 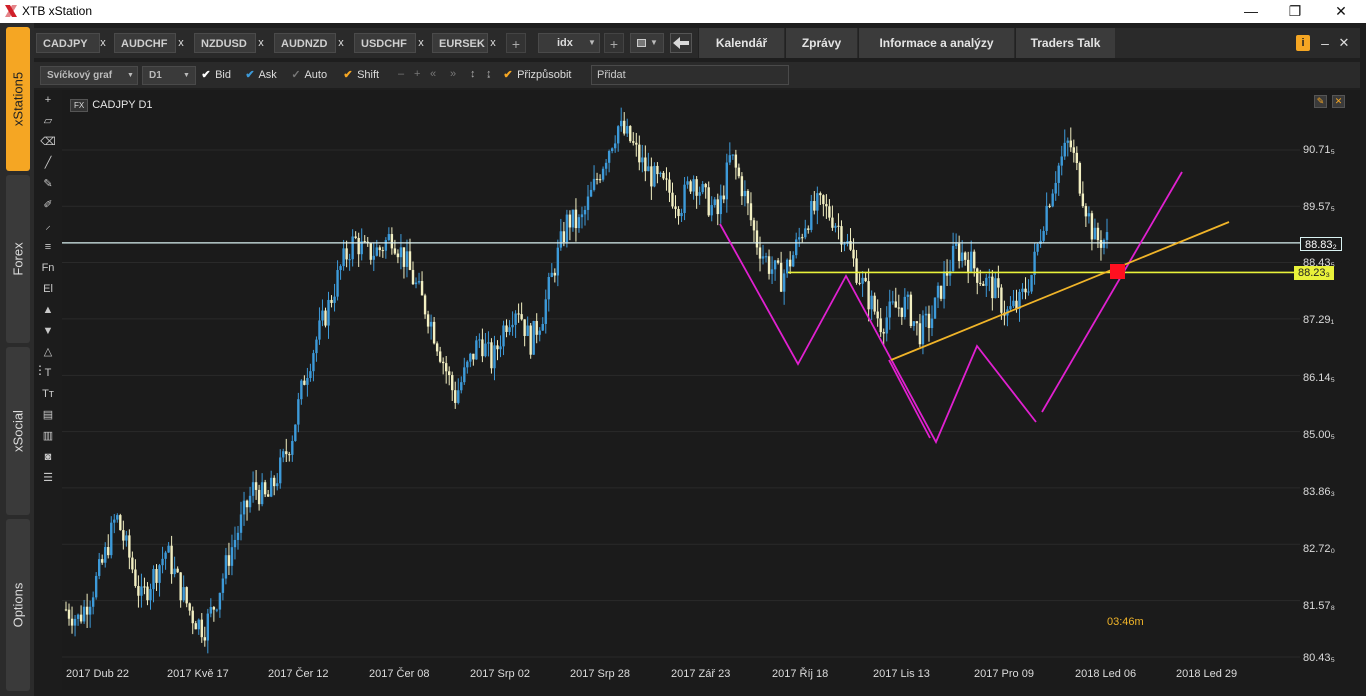 What do you see at coordinates (681, 43) in the screenshot?
I see `collapse-arrow-button` at bounding box center [681, 43].